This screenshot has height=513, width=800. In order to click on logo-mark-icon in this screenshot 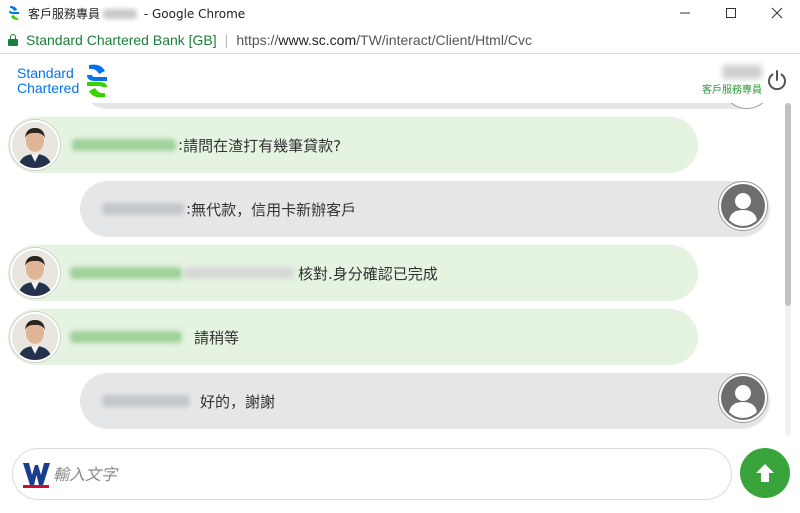, I will do `click(97, 81)`.